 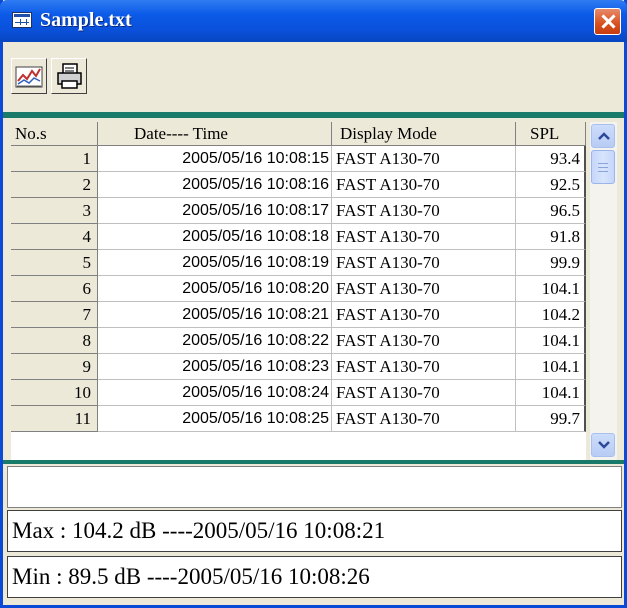 I want to click on cell-datetime: 2005/05/16 10:08:24, so click(x=215, y=393).